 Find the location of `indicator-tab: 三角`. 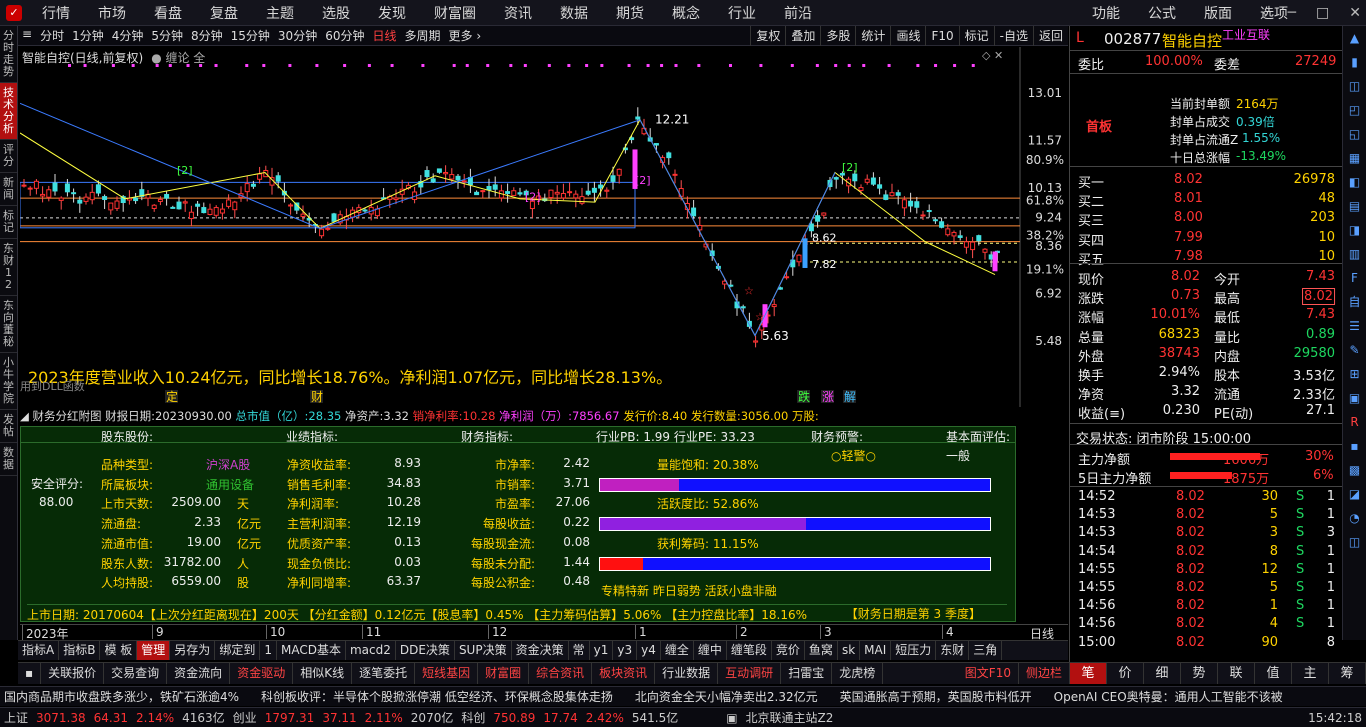

indicator-tab: 三角 is located at coordinates (986, 650).